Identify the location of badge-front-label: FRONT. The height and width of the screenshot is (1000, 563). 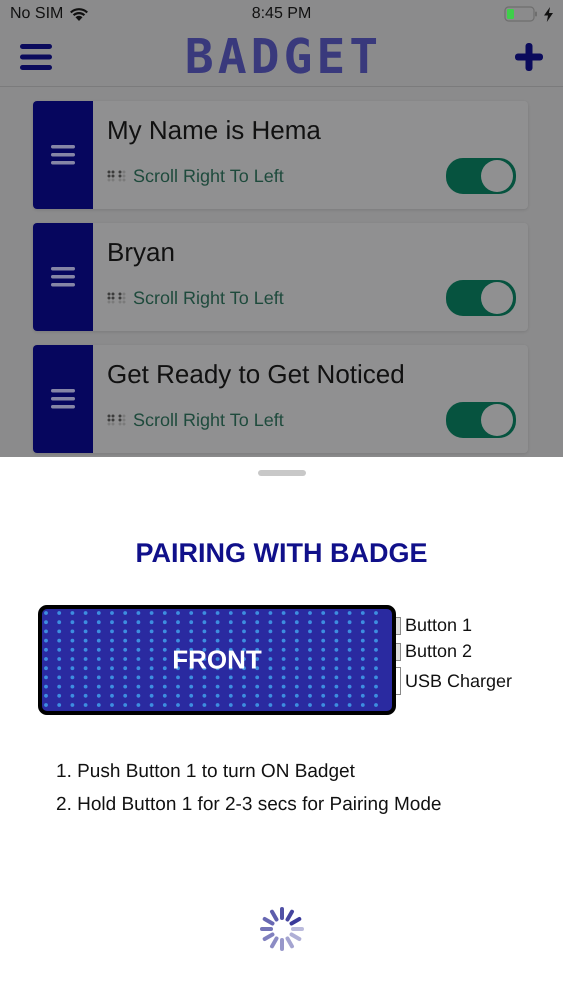
(217, 660).